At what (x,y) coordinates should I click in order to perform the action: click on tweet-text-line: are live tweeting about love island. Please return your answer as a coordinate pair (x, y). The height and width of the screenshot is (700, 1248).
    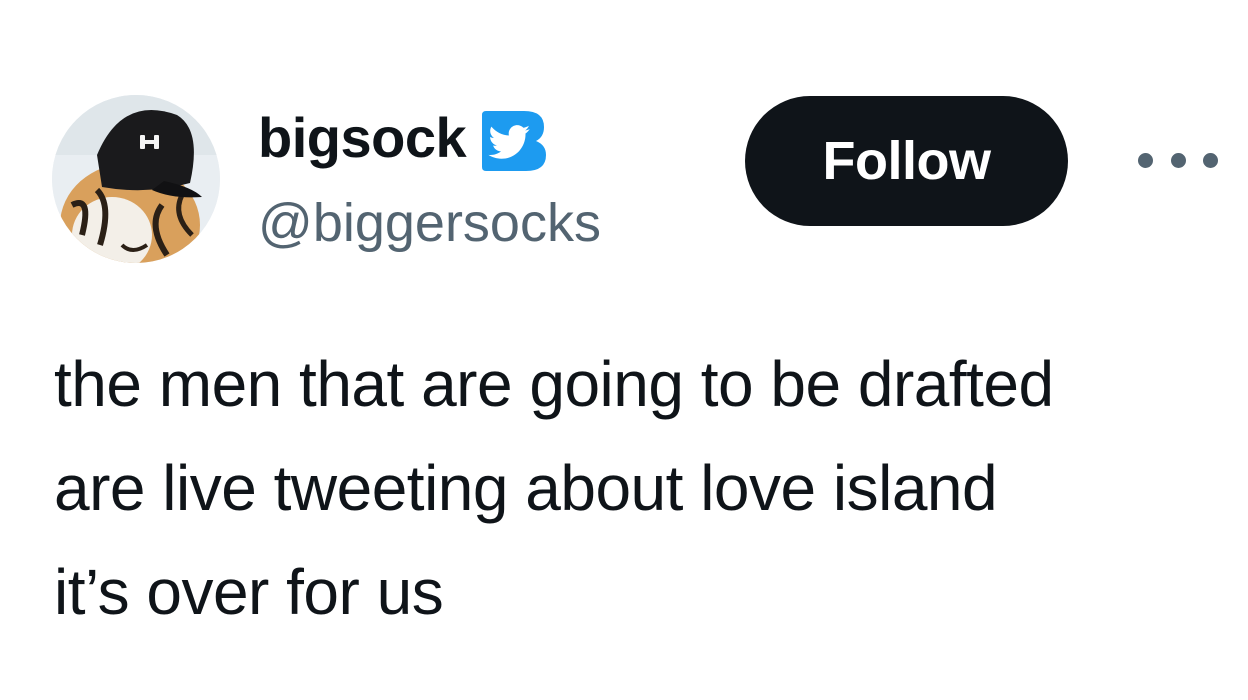
    Looking at the image, I should click on (526, 488).